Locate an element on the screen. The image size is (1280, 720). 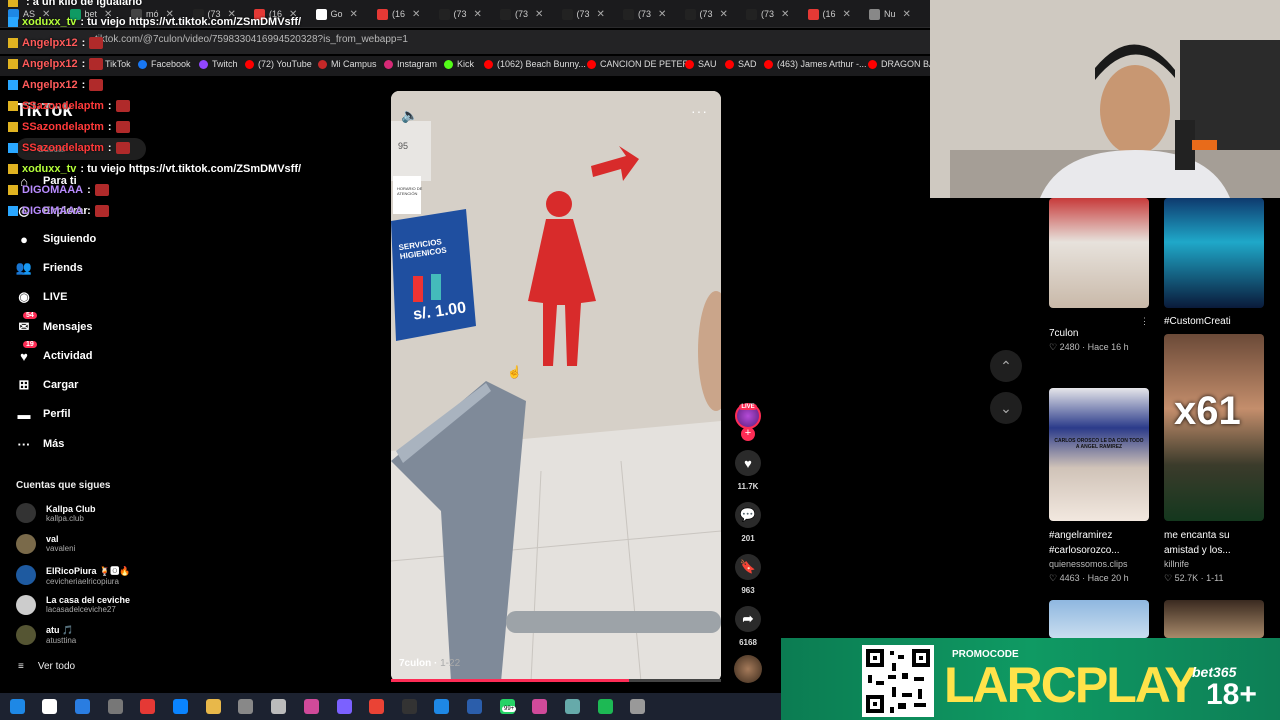
see-all-button: ≡ Ver todo is located at coordinates (46, 666).